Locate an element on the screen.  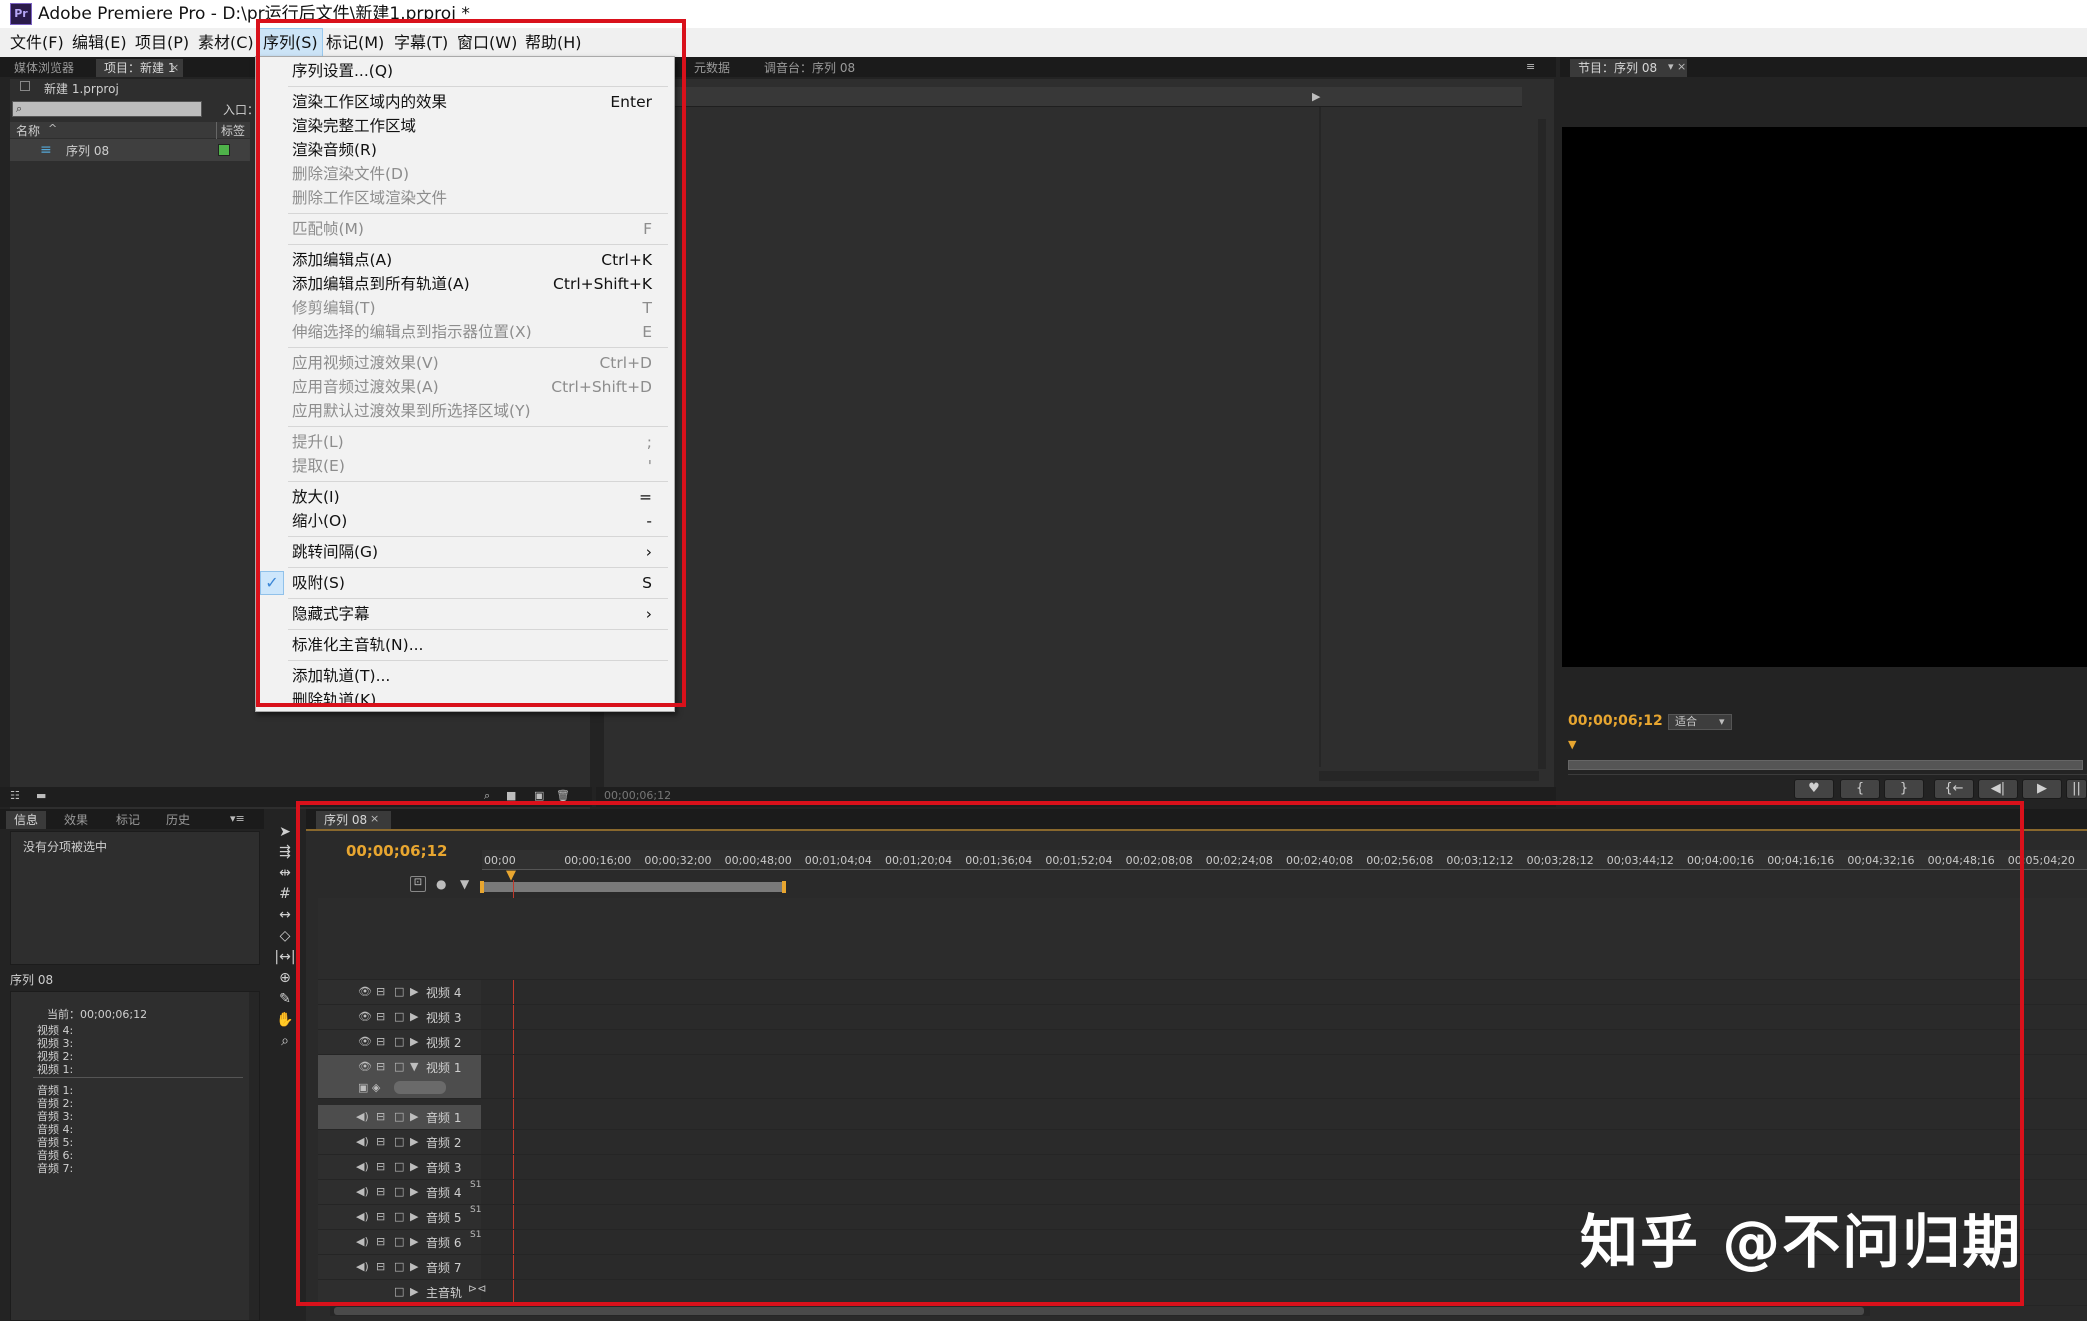
tab-sequence: 序列 08 is located at coordinates (354, 820).